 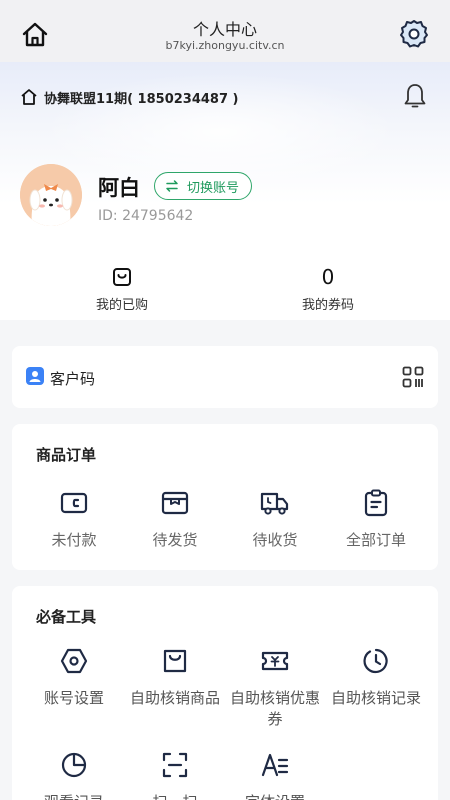 What do you see at coordinates (225, 45) in the screenshot?
I see `page-subtitle: b7kyi.zhongyu.citv.cn` at bounding box center [225, 45].